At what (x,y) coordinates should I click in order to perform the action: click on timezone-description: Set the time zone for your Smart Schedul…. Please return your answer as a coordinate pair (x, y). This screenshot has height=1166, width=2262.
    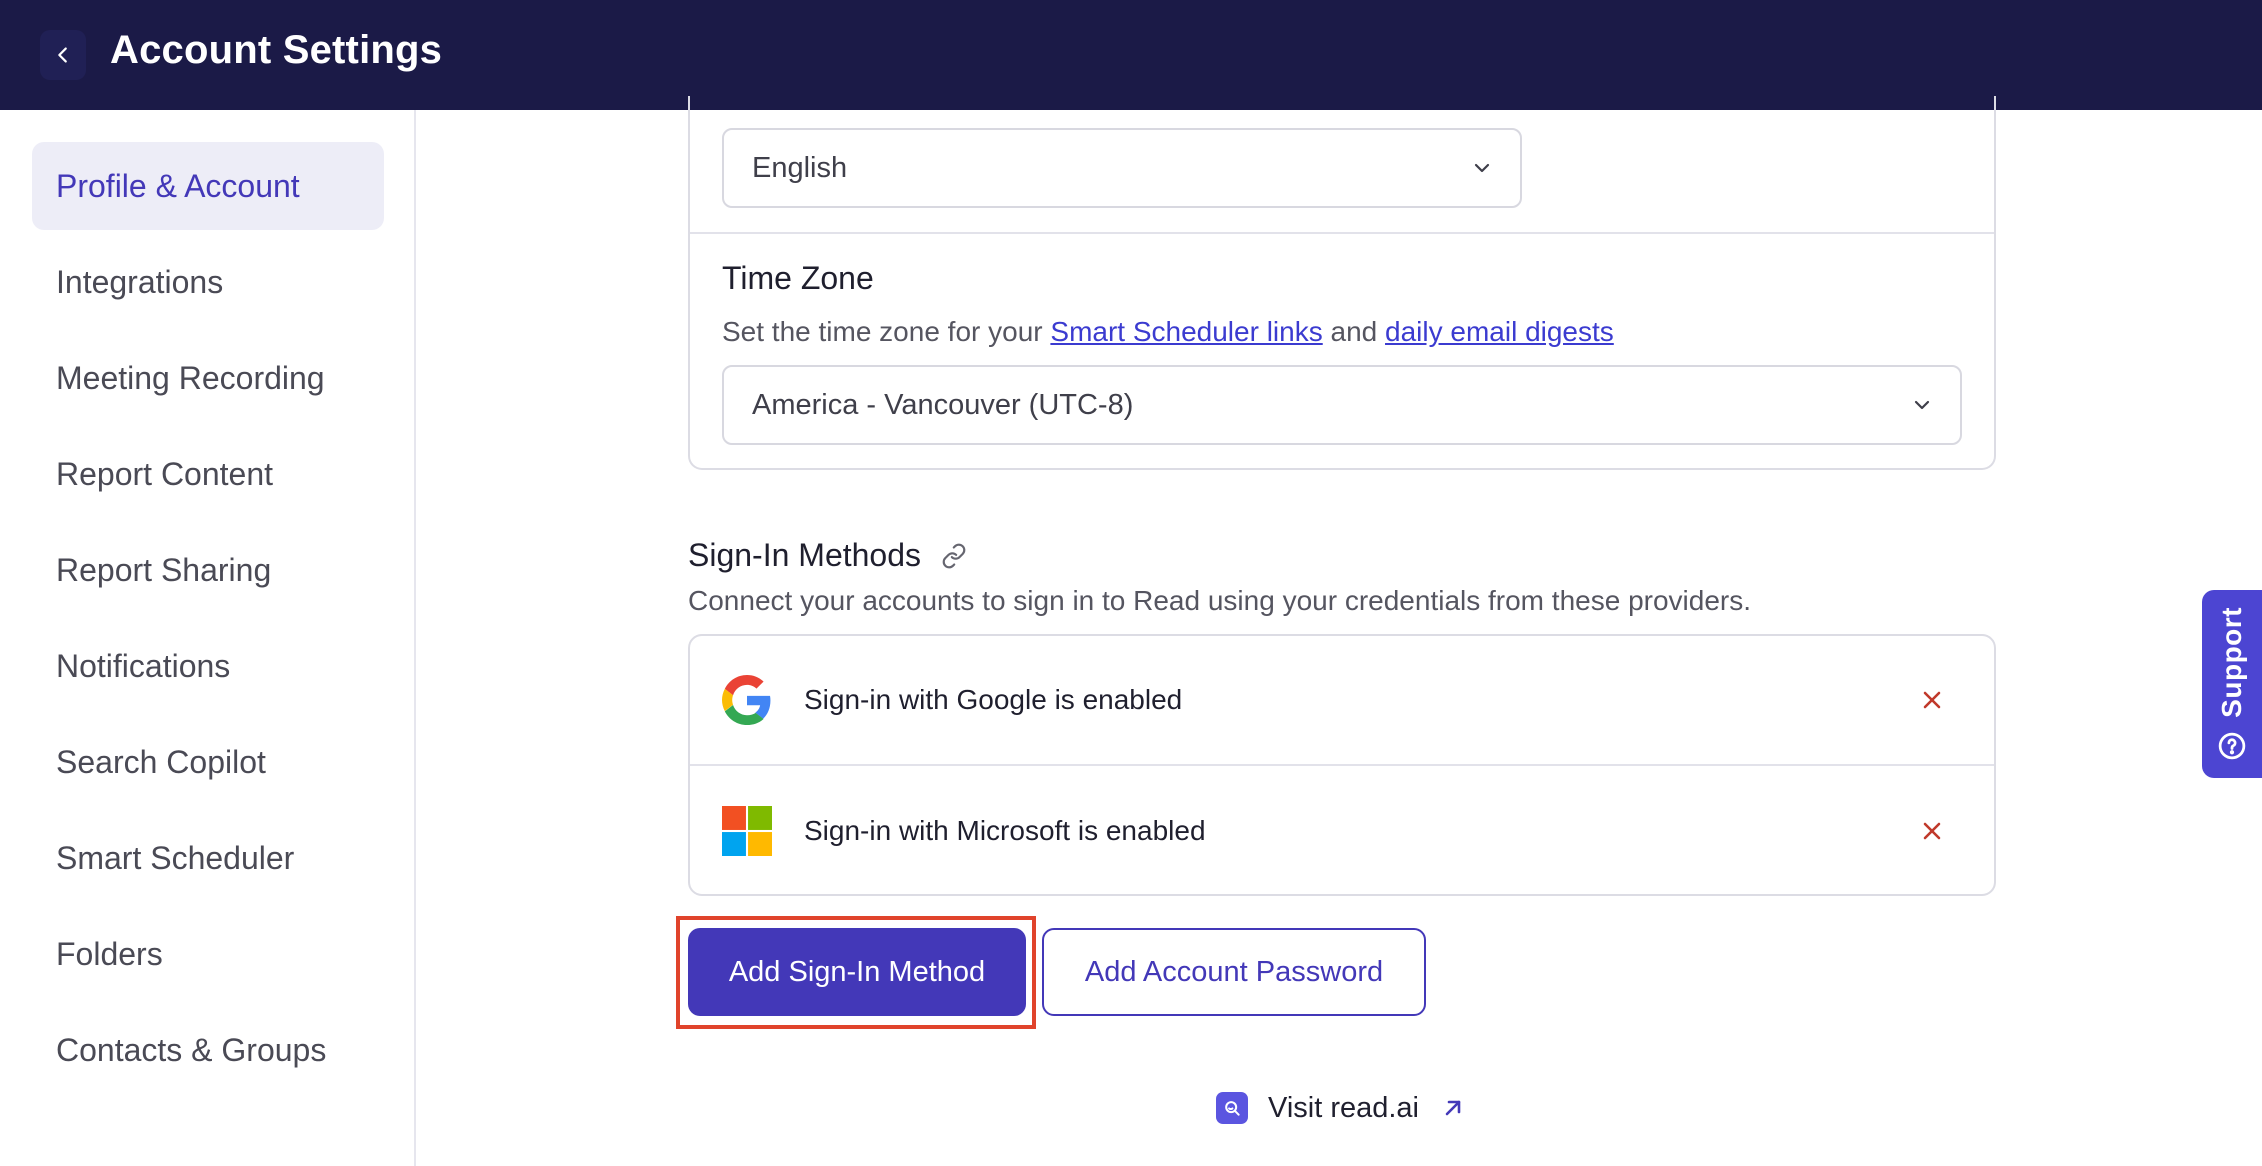
    Looking at the image, I should click on (1168, 332).